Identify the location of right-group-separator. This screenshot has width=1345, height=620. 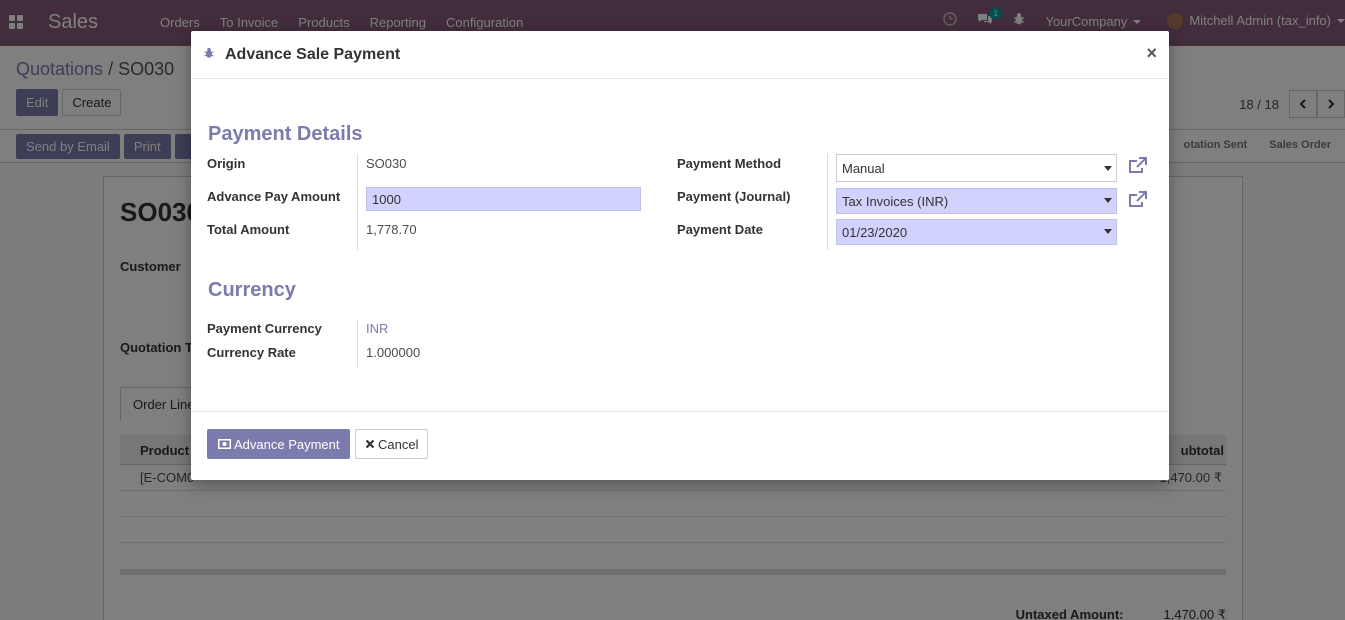
(827, 202).